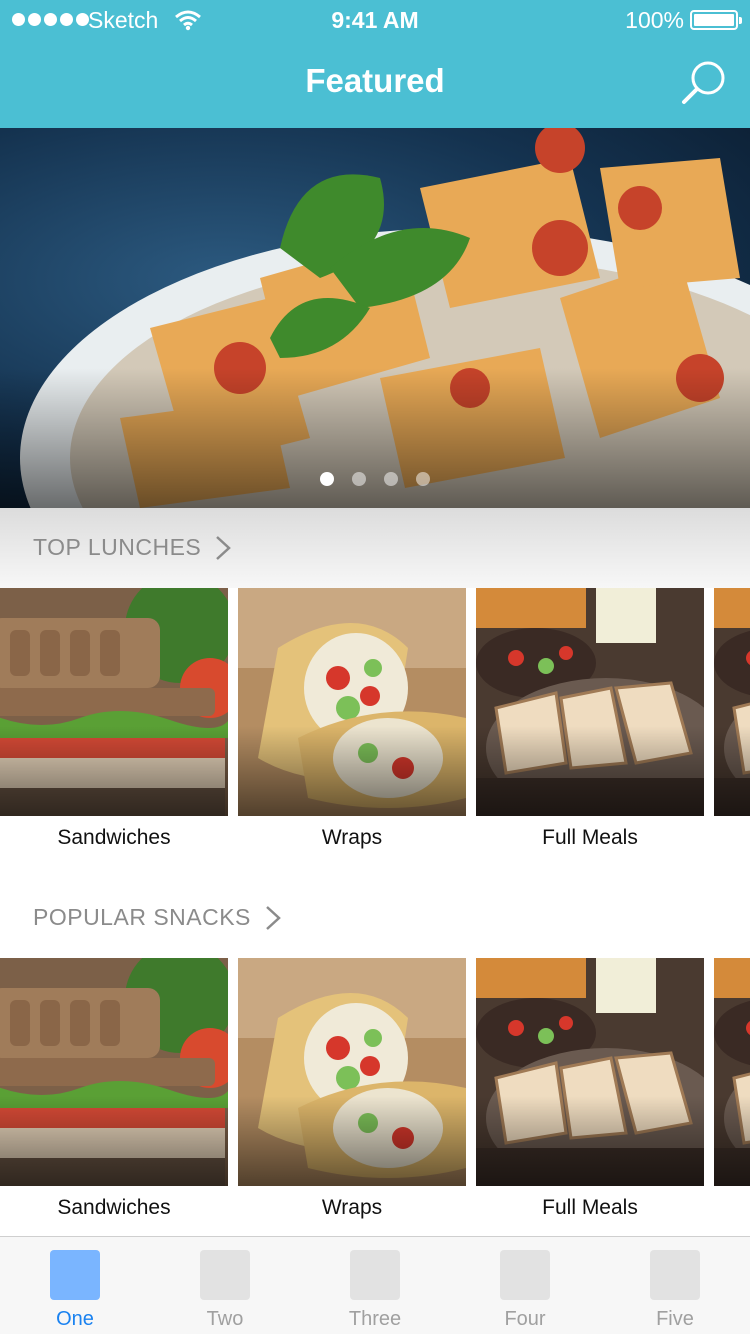 The width and height of the screenshot is (750, 1334). What do you see at coordinates (654, 20) in the screenshot?
I see `battery-percentage: 100%` at bounding box center [654, 20].